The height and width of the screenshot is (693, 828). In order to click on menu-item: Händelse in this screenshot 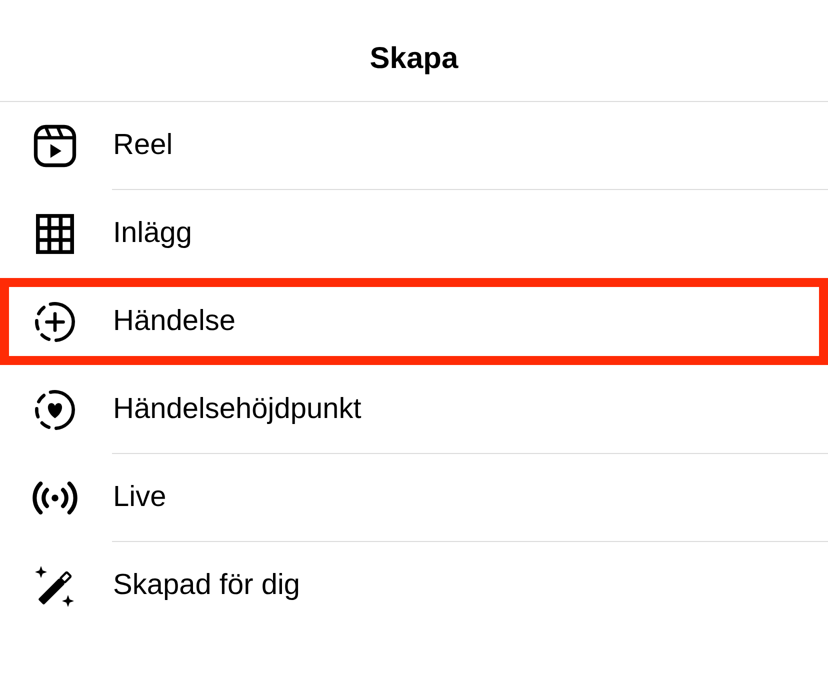, I will do `click(414, 321)`.